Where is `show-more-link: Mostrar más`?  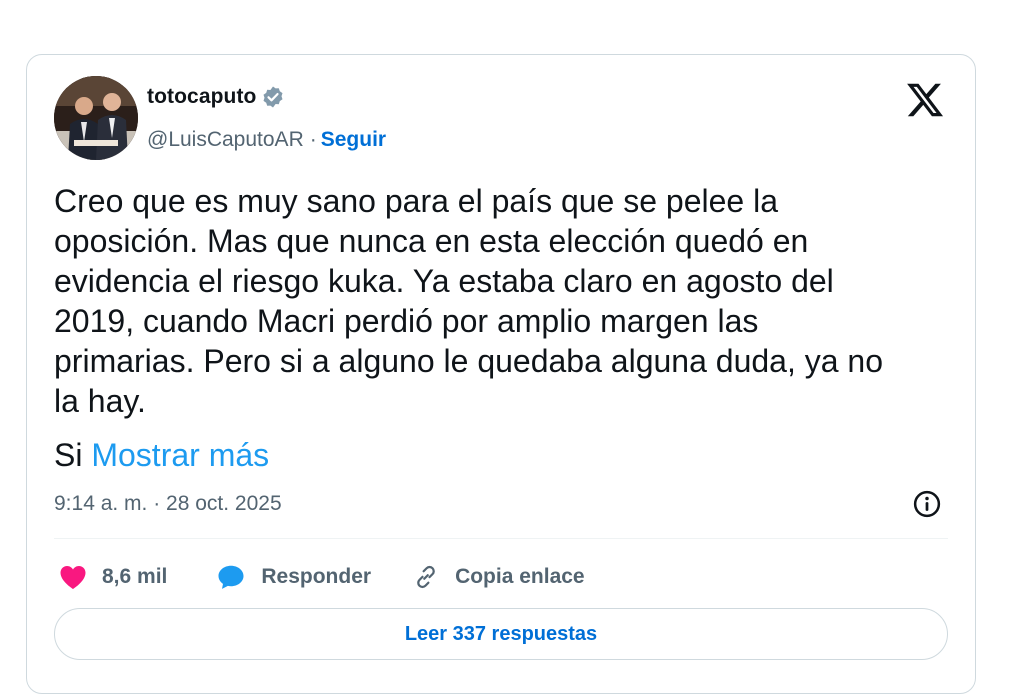 show-more-link: Mostrar más is located at coordinates (180, 455).